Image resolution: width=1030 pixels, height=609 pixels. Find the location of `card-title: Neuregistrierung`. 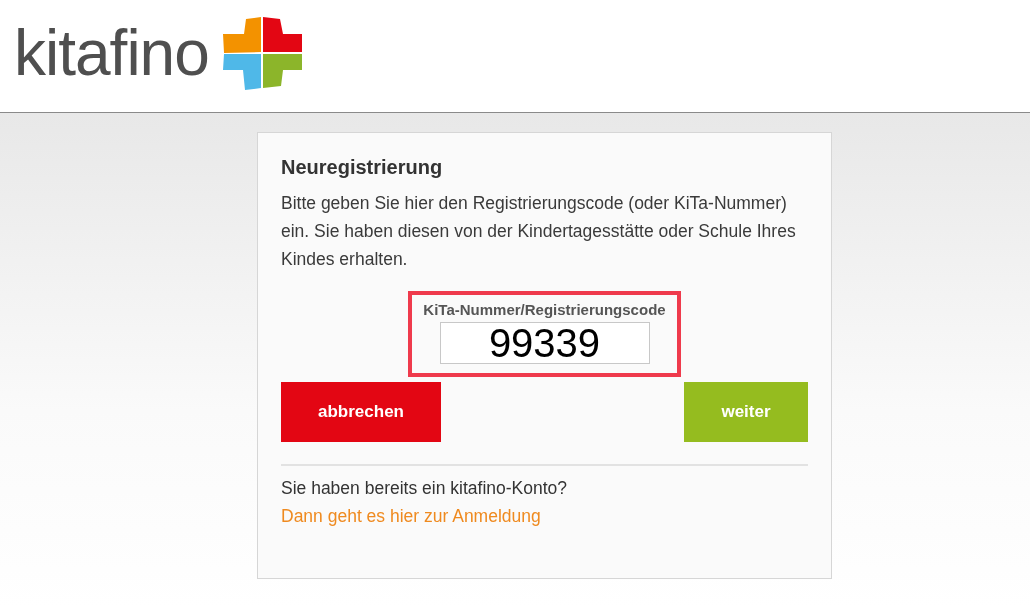

card-title: Neuregistrierung is located at coordinates (362, 167).